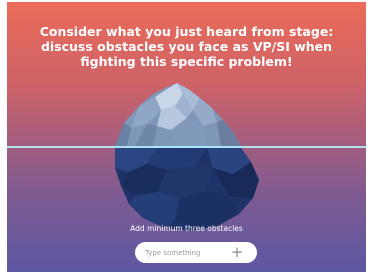  I want to click on obstacle-input-field: +, so click(196, 252).